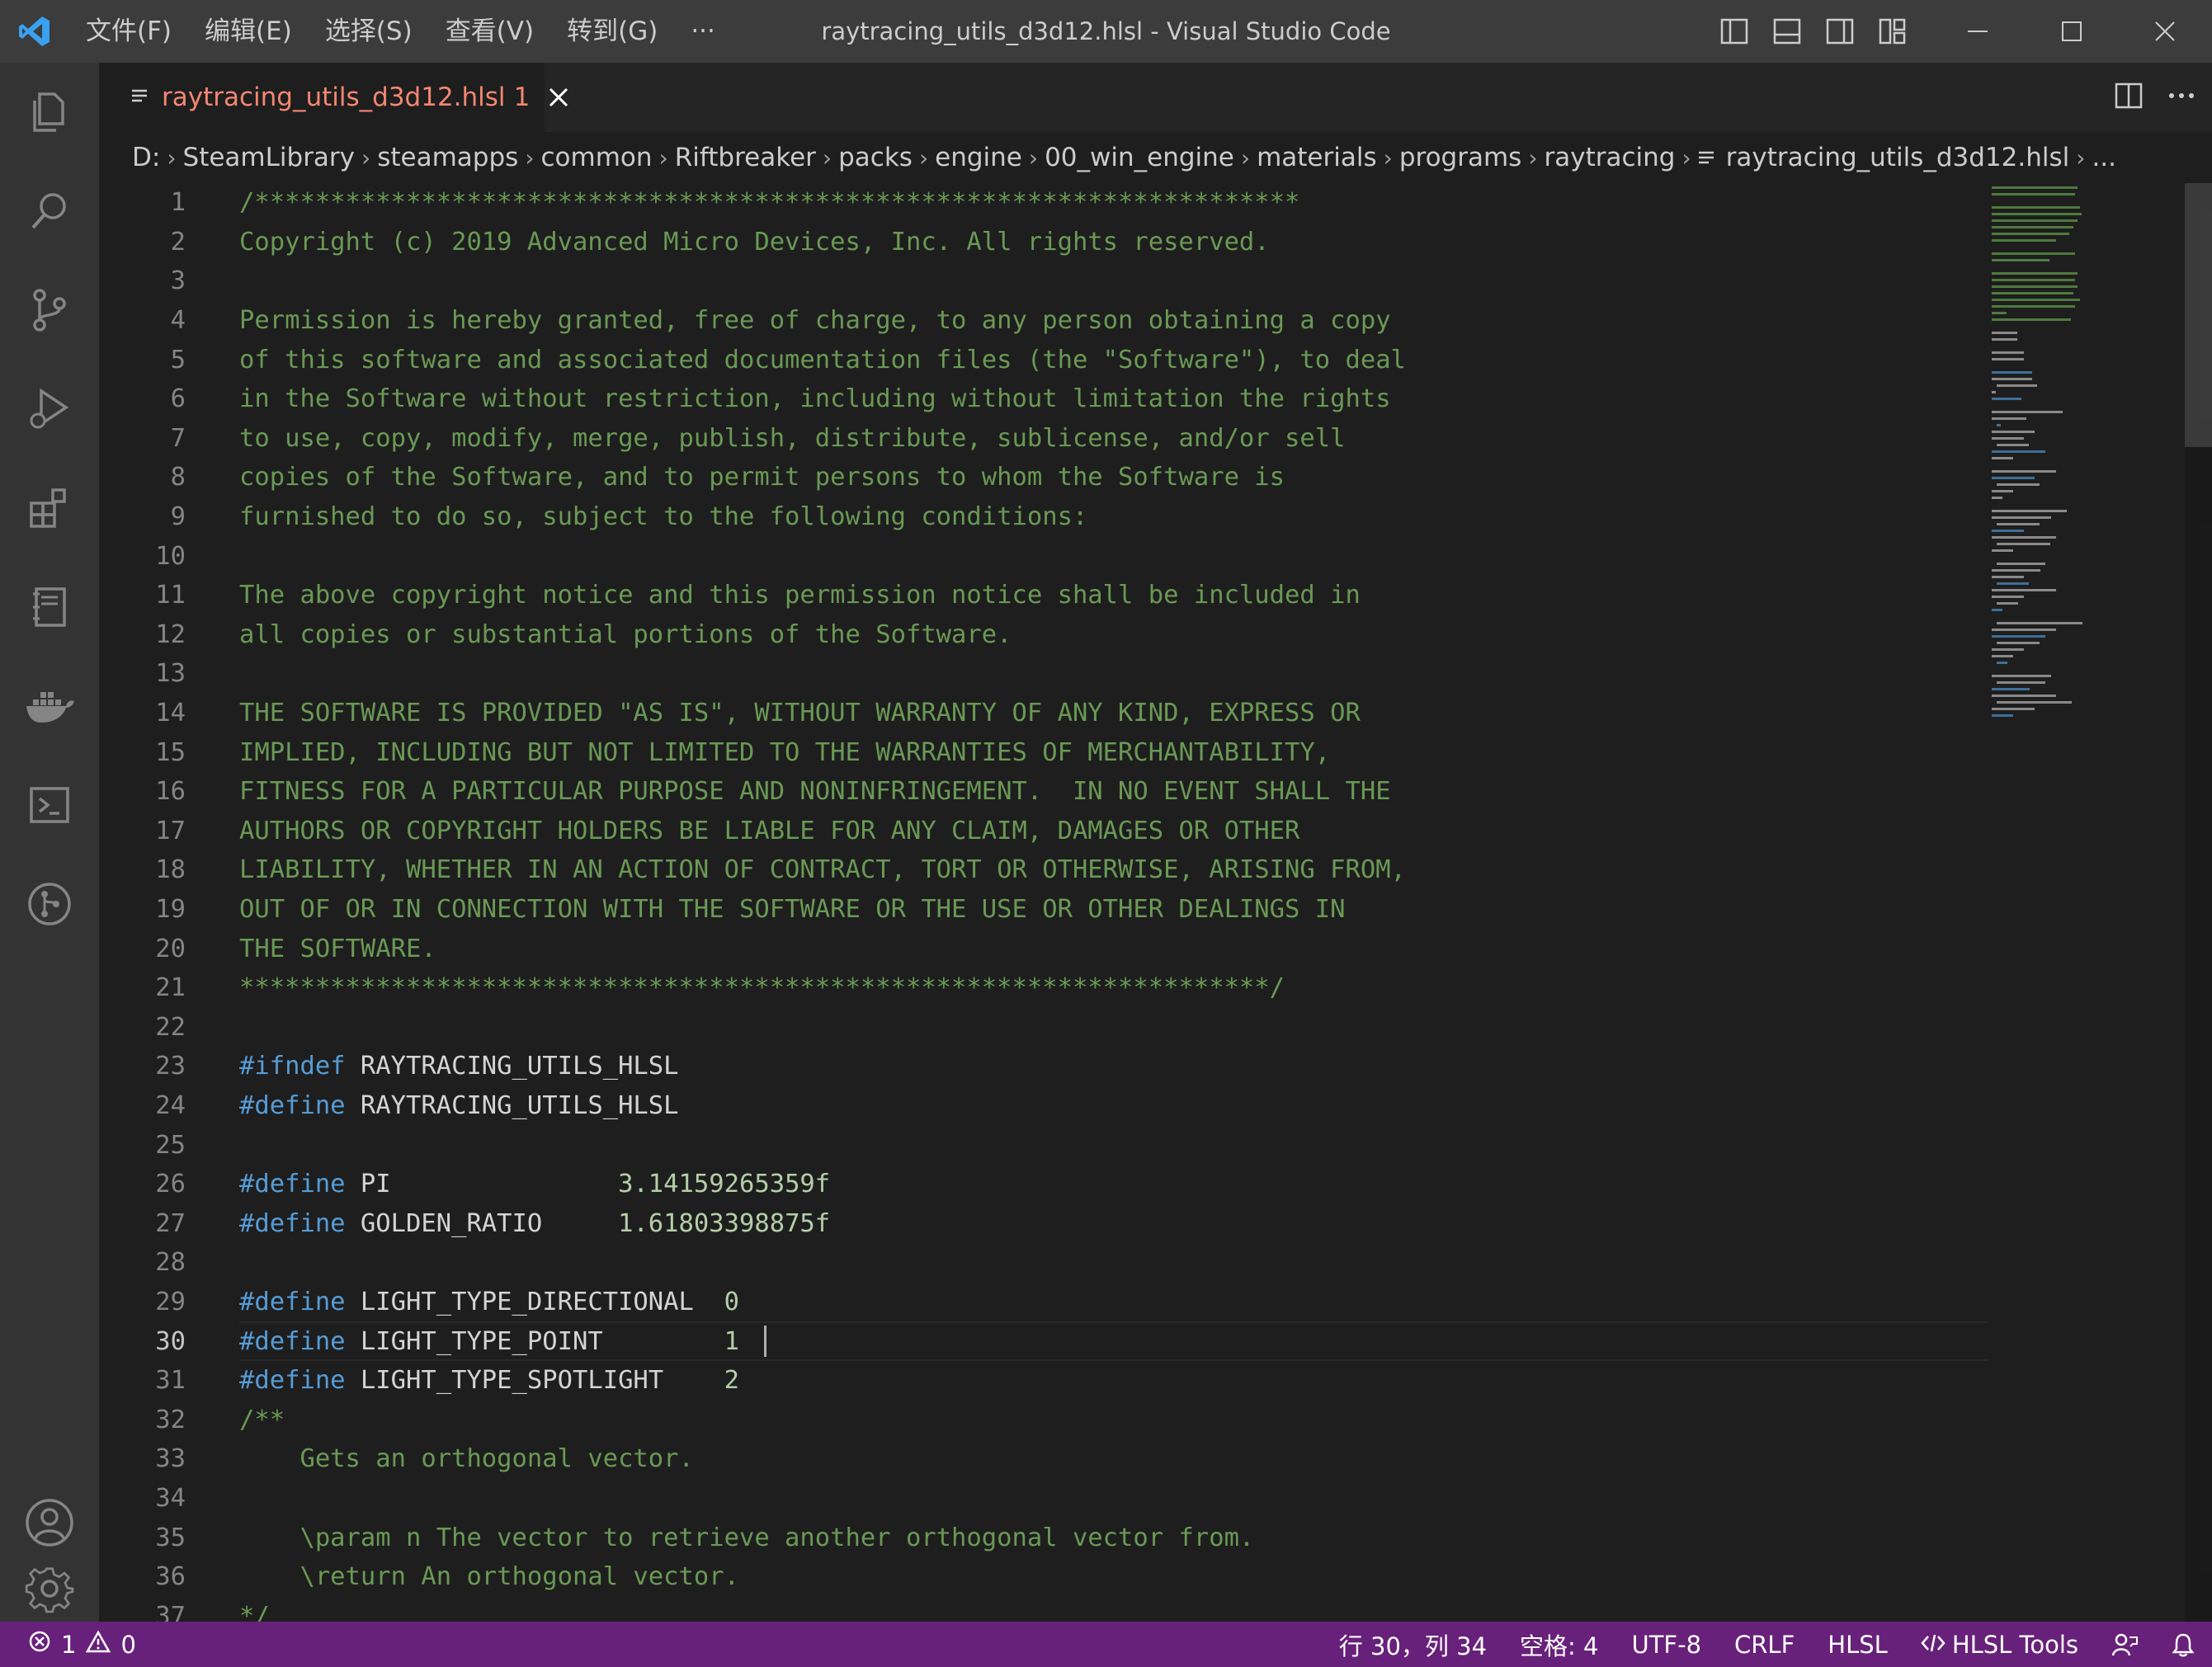  I want to click on maximize-button, so click(2072, 32).